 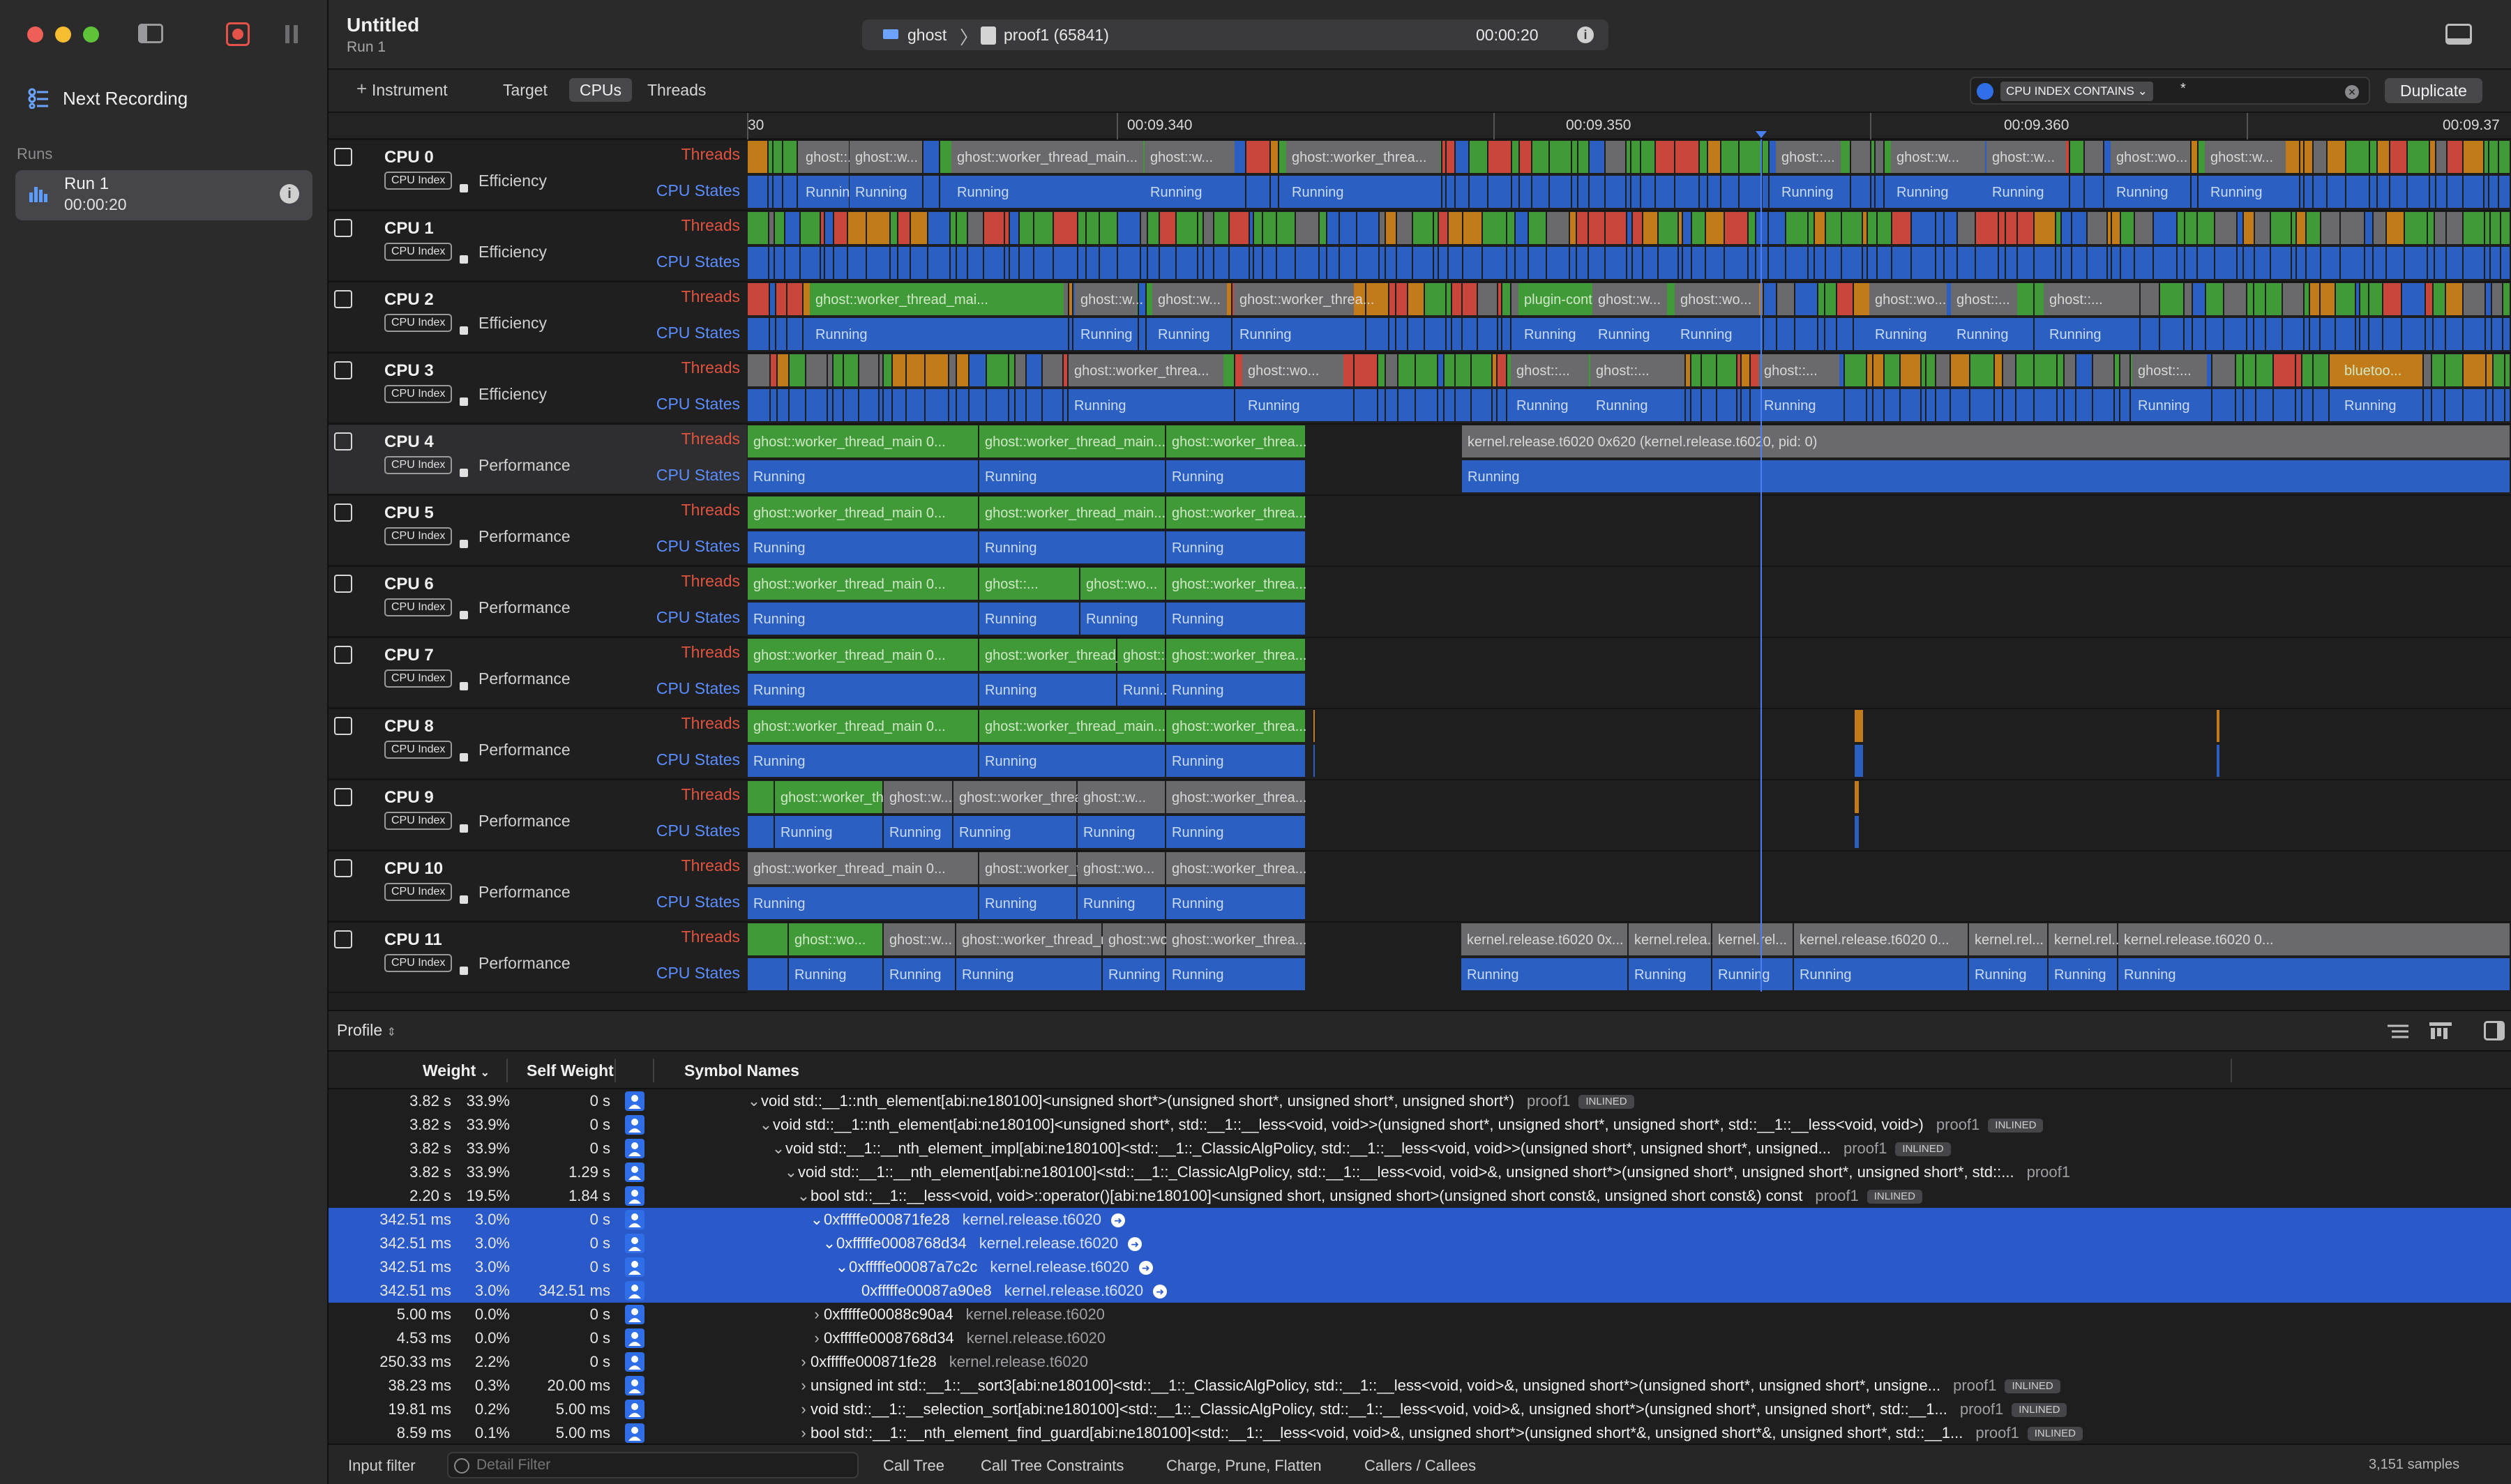 I want to click on zoom-window-button, so click(x=91, y=34).